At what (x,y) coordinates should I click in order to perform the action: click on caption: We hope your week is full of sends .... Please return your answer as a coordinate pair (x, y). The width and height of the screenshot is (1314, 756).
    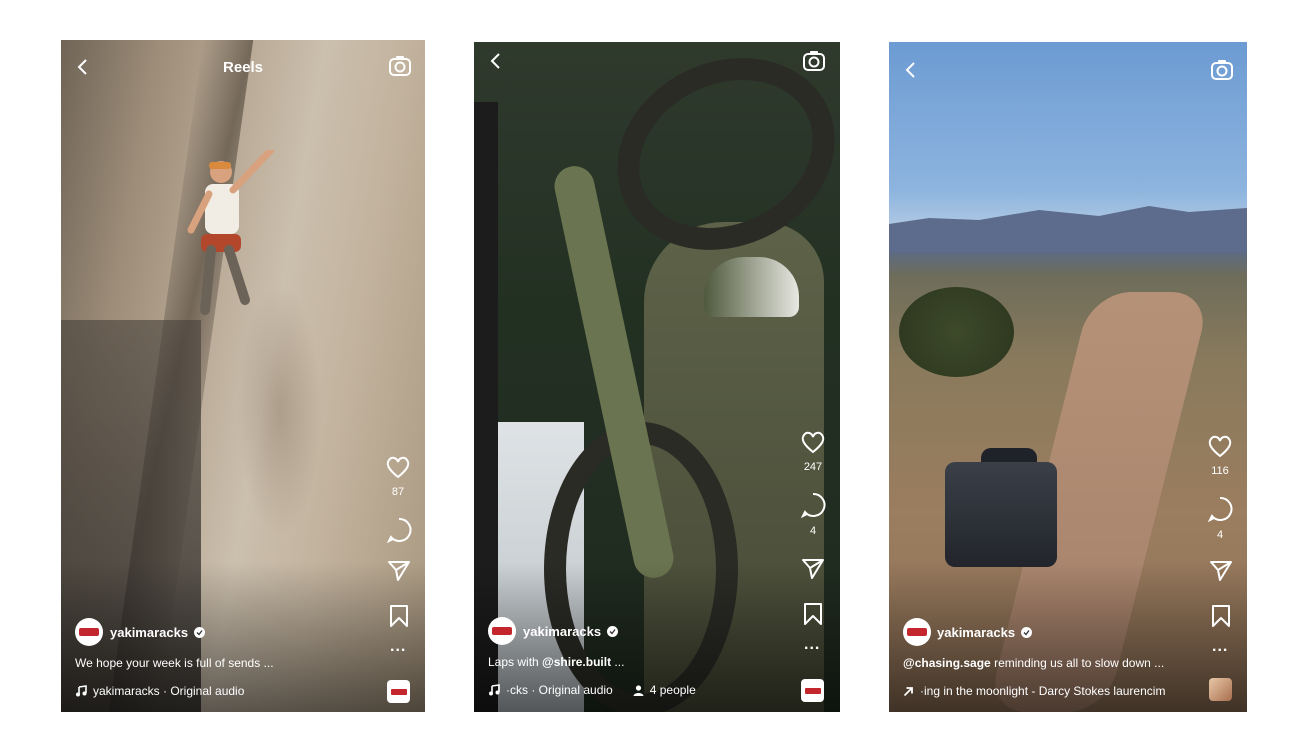
    Looking at the image, I should click on (174, 663).